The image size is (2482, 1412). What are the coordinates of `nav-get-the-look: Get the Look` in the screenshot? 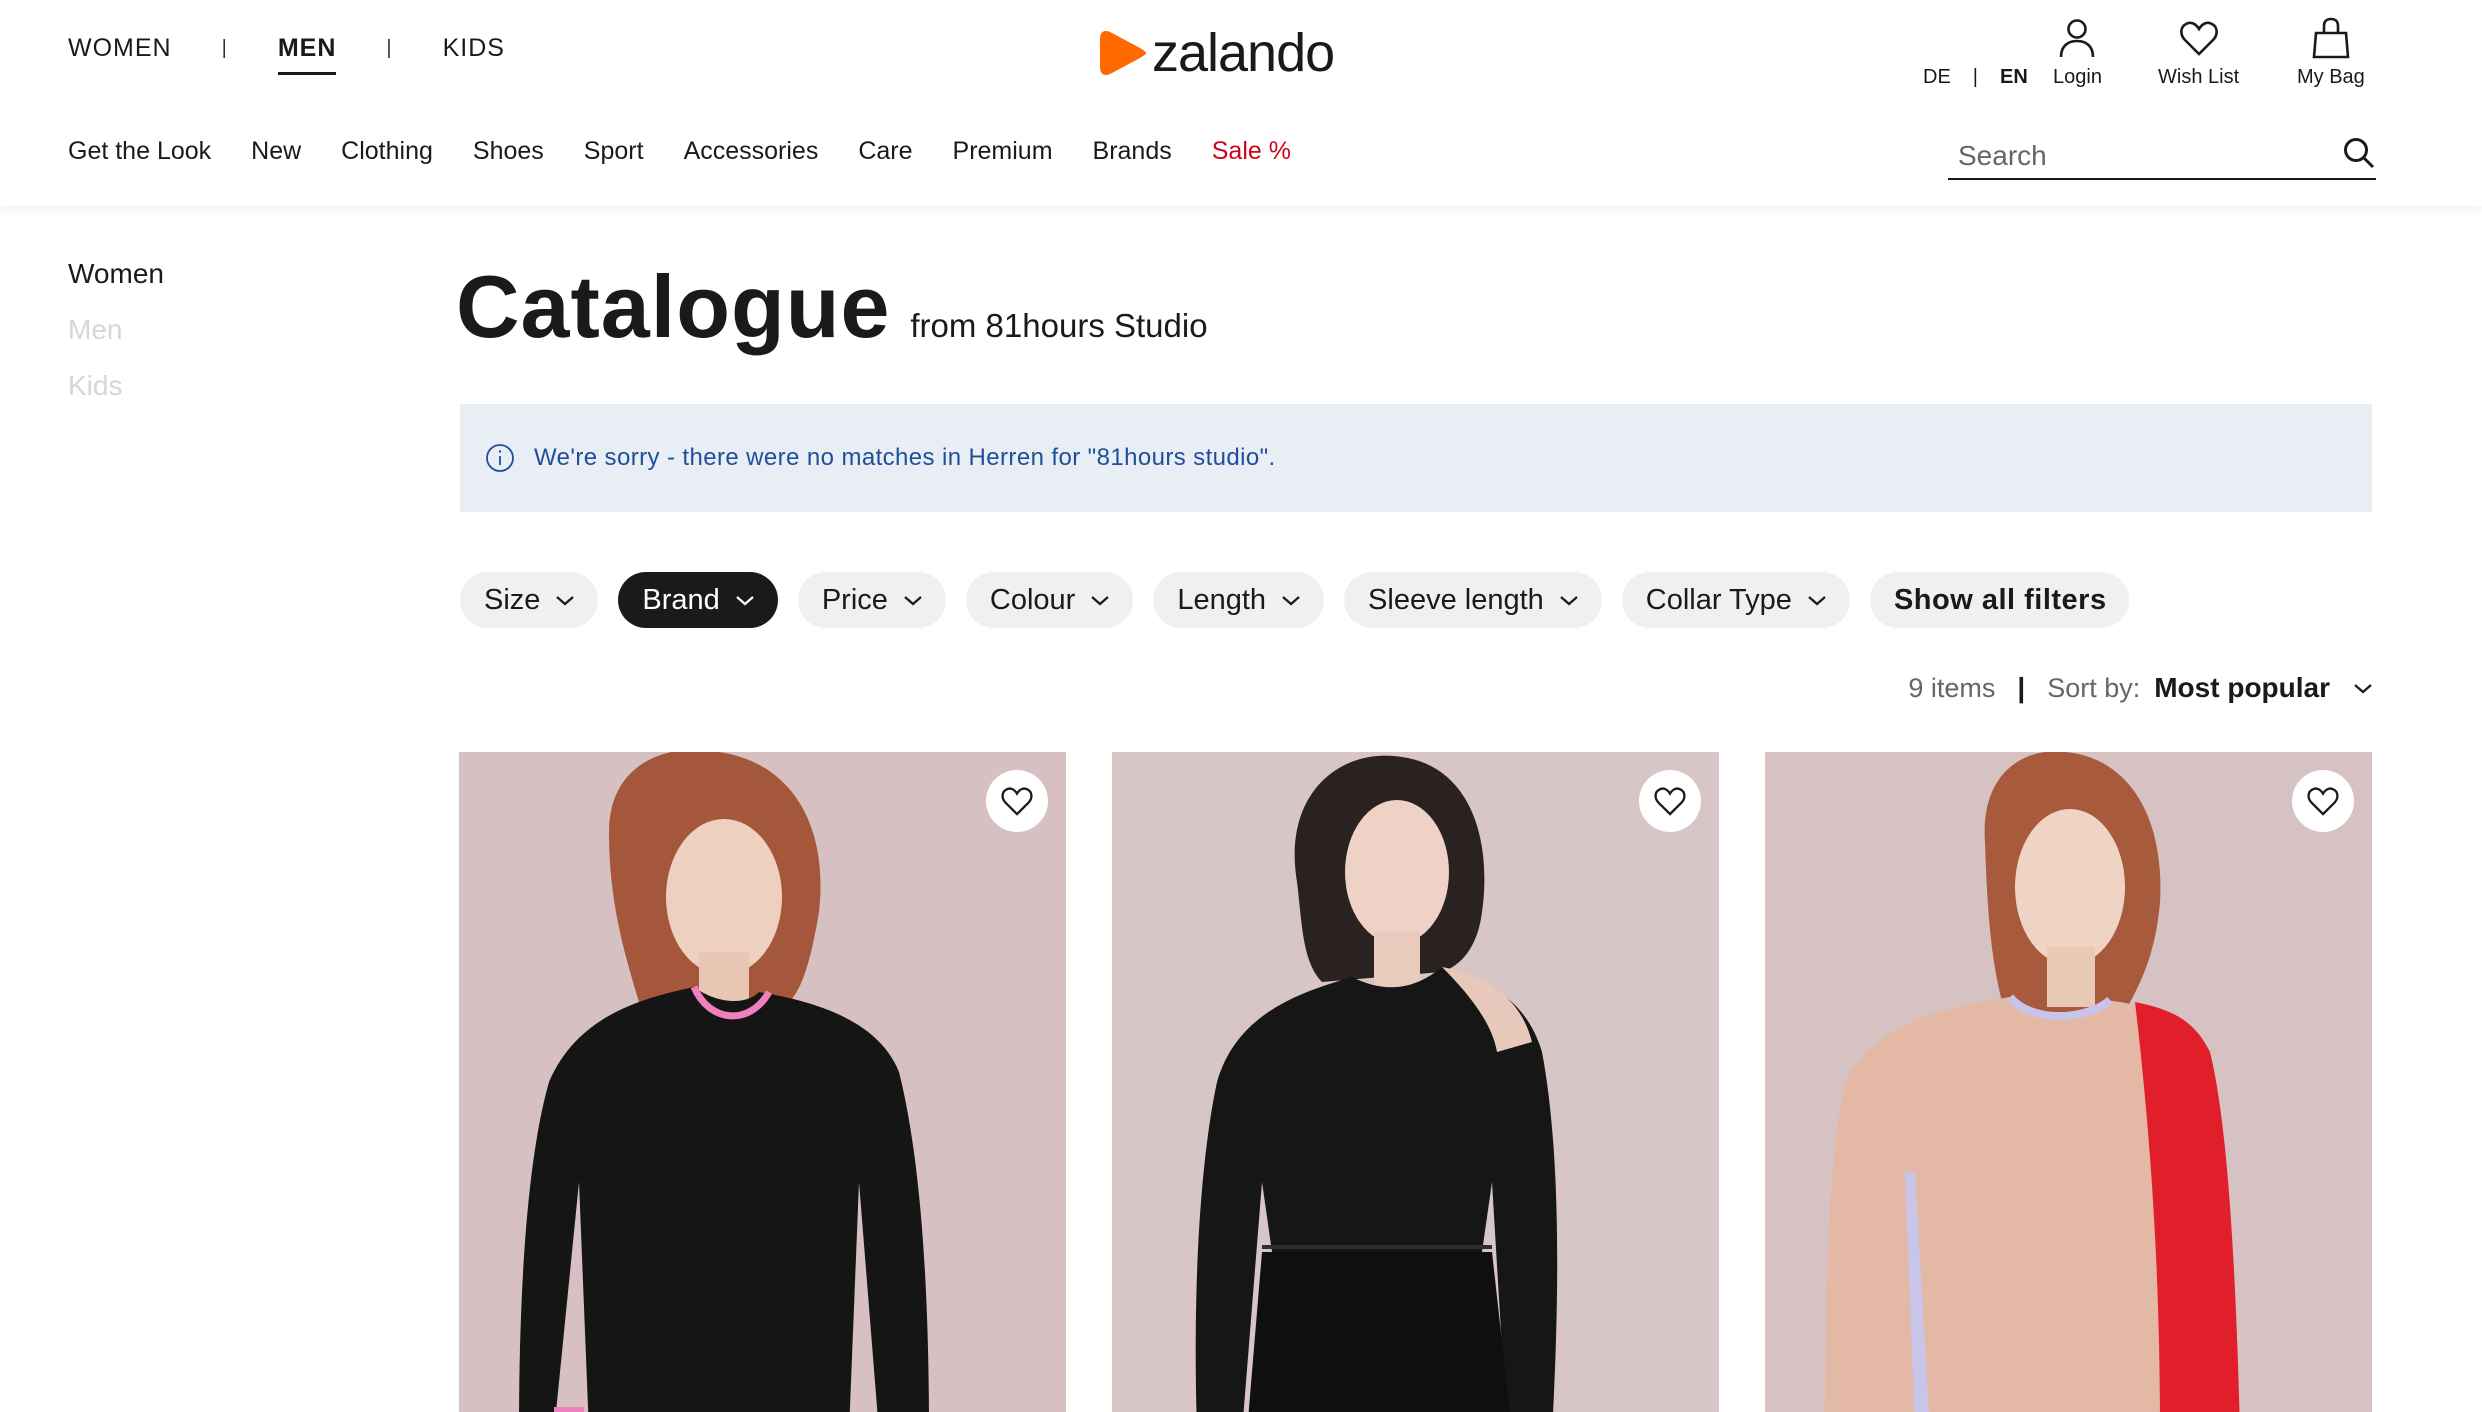 It's located at (139, 151).